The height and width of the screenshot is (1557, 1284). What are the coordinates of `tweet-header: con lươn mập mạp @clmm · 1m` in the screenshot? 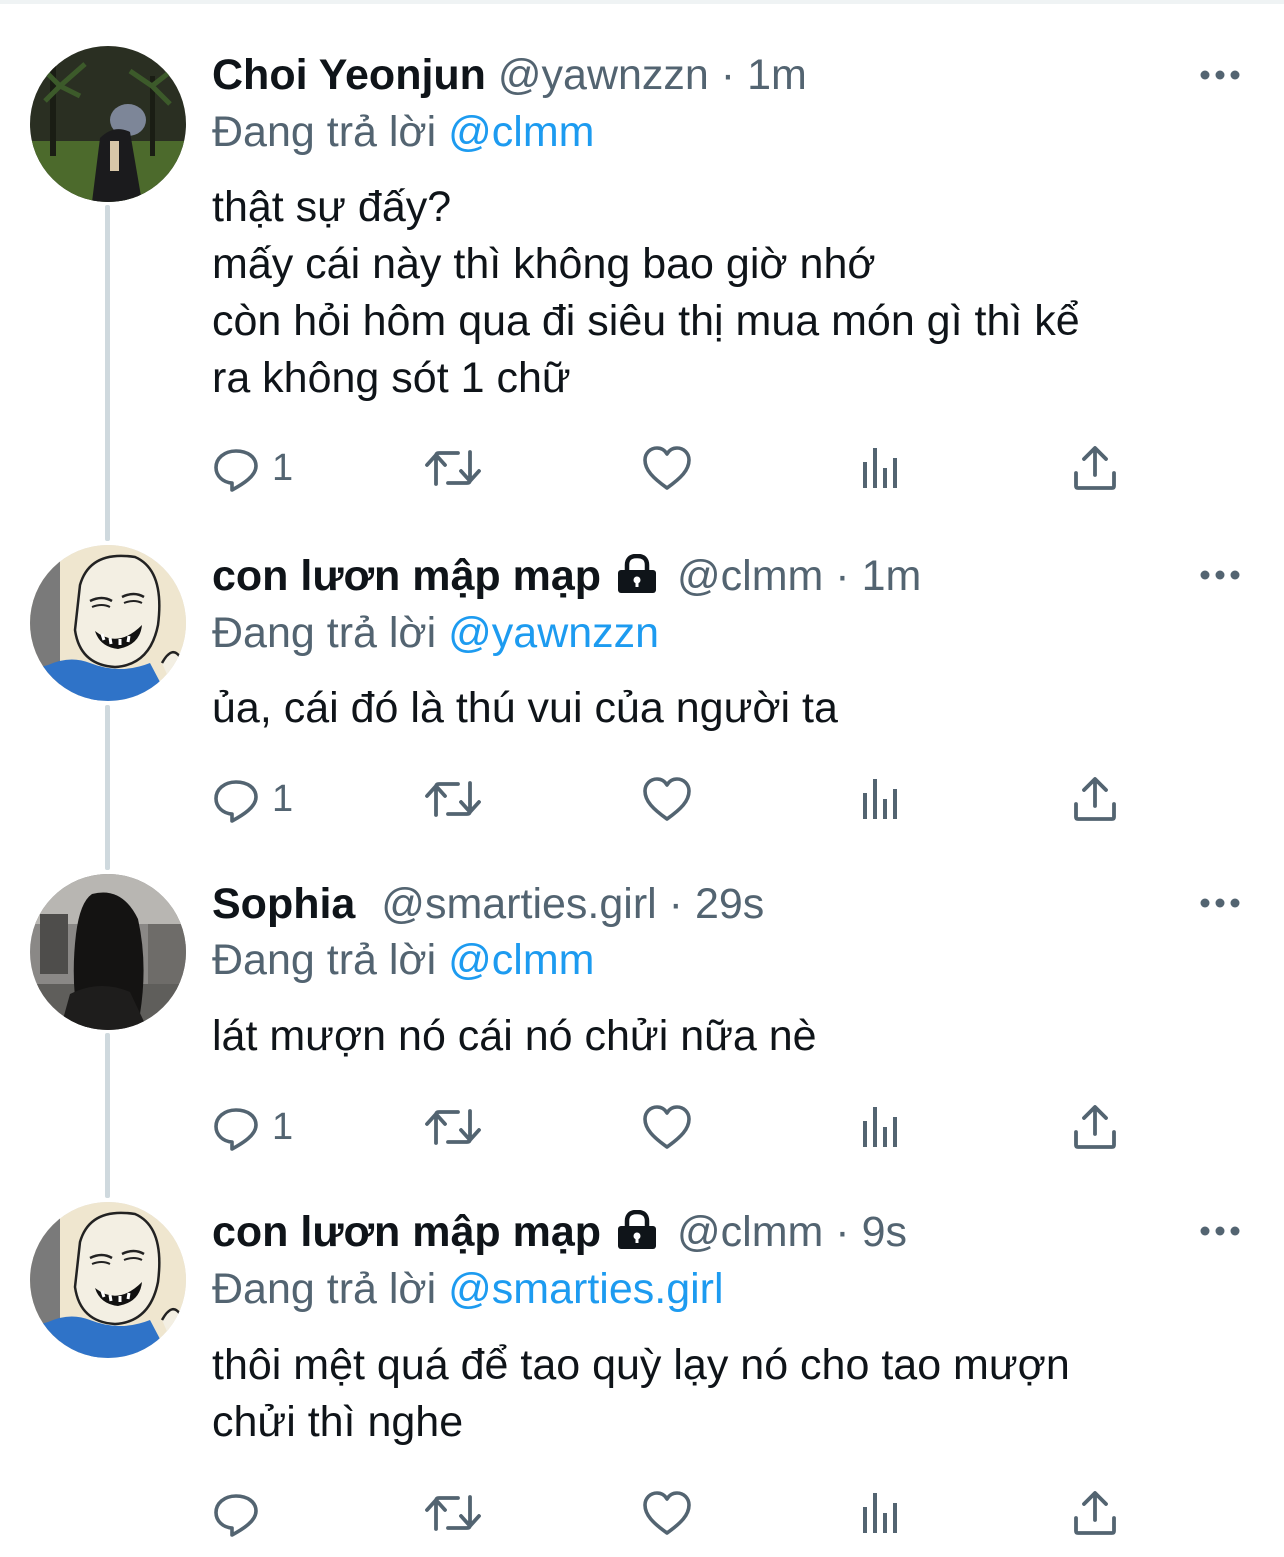 It's located at (566, 576).